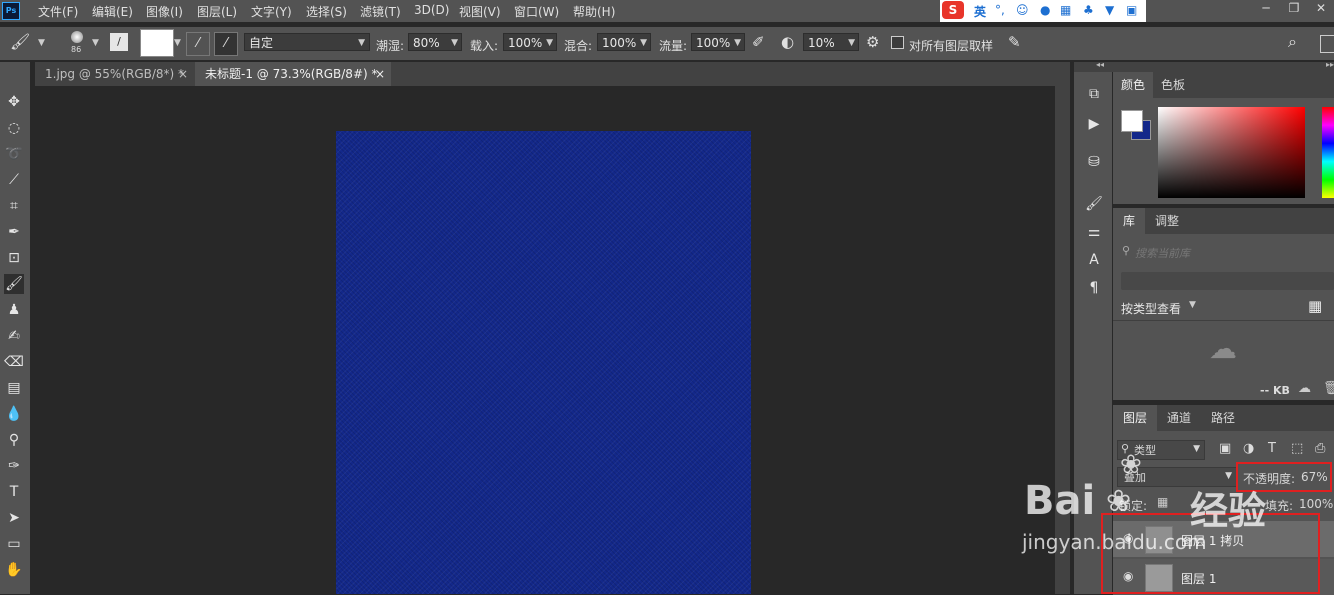 Image resolution: width=1334 pixels, height=595 pixels. What do you see at coordinates (1227, 281) in the screenshot?
I see `library-select` at bounding box center [1227, 281].